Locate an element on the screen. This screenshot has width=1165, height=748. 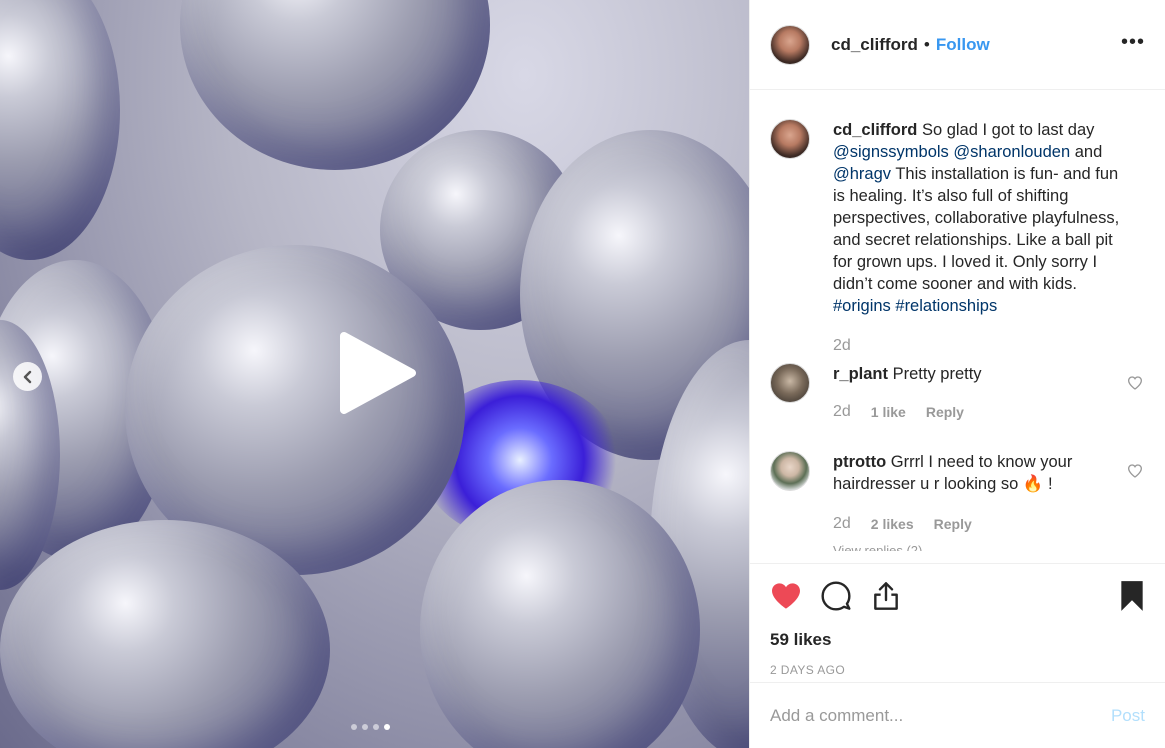
caption-avatar is located at coordinates (790, 139).